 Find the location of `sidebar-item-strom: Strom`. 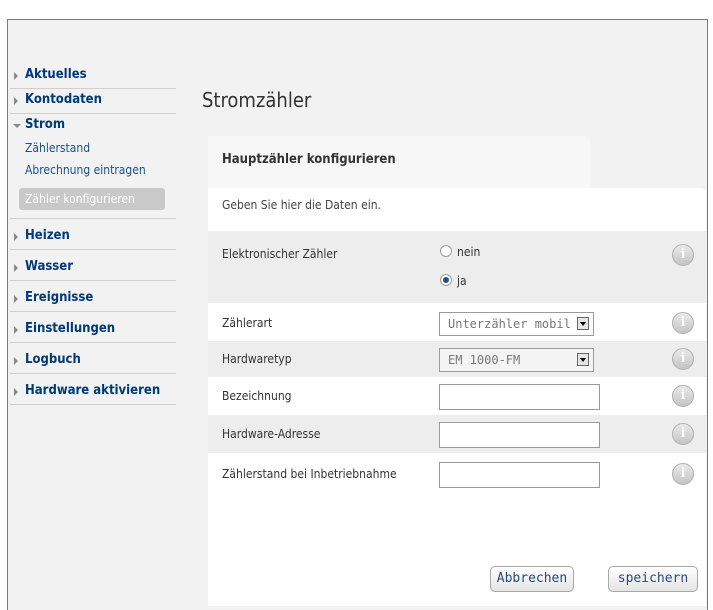

sidebar-item-strom: Strom is located at coordinates (93, 126).